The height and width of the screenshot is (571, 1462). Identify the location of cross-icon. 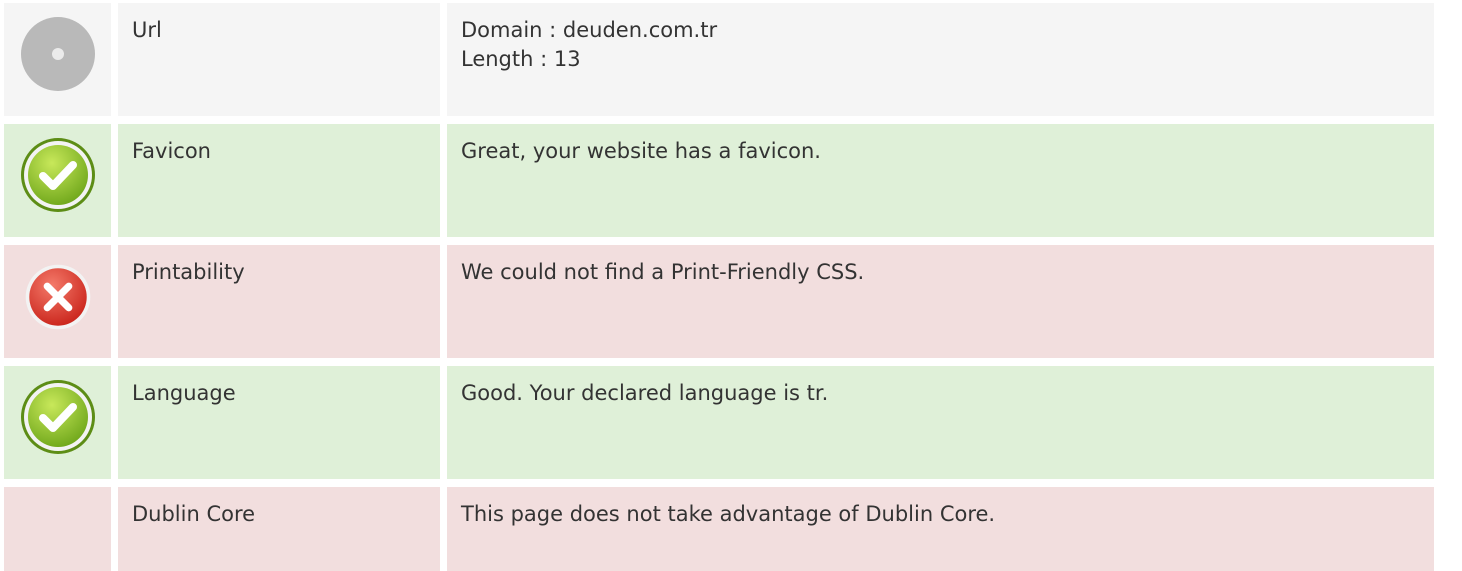
(57, 297).